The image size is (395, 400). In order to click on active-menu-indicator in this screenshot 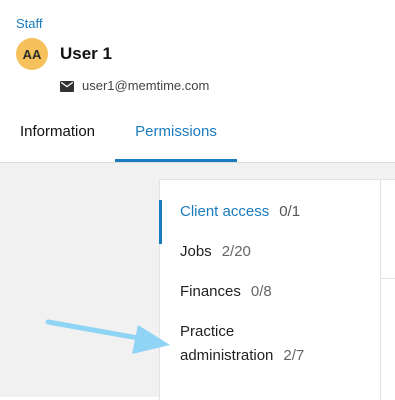, I will do `click(160, 222)`.